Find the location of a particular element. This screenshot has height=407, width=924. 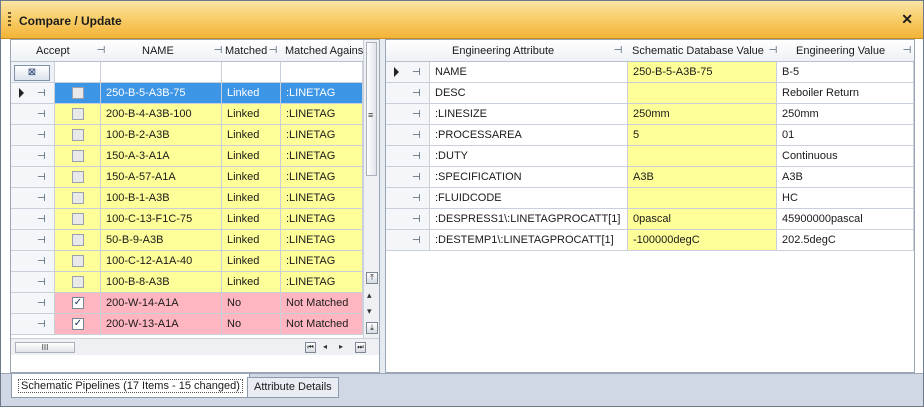

schematic-database-value-column-header: Schematic Database Value is located at coordinates (702, 51).